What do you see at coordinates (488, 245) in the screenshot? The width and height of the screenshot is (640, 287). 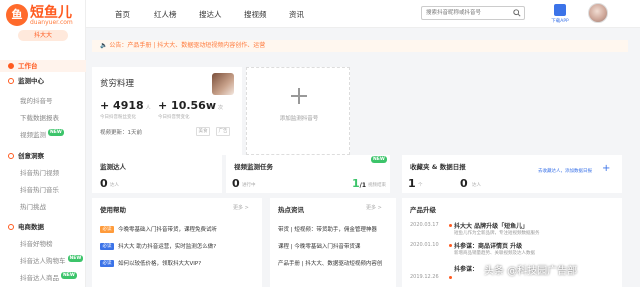 I see `update-title: 抖参谋：商品详情页 升级` at bounding box center [488, 245].